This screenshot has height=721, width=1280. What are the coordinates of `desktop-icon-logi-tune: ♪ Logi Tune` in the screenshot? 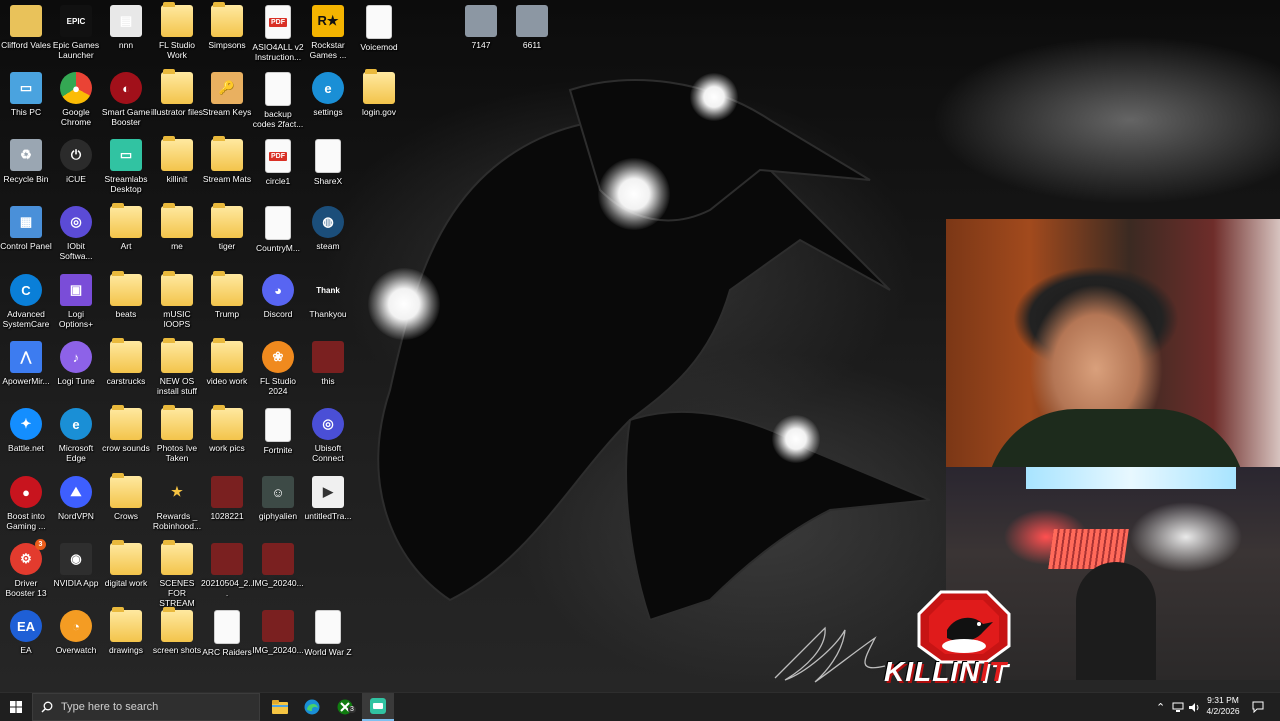 It's located at (76, 363).